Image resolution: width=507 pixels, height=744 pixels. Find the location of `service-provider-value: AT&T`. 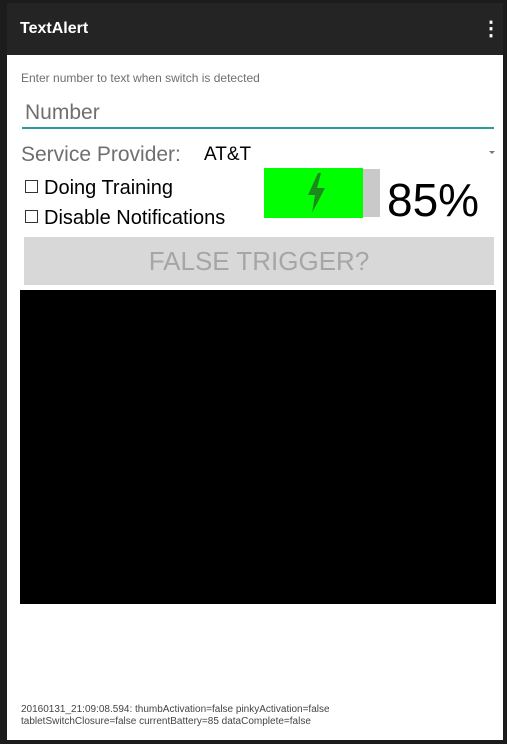

service-provider-value: AT&T is located at coordinates (228, 154).